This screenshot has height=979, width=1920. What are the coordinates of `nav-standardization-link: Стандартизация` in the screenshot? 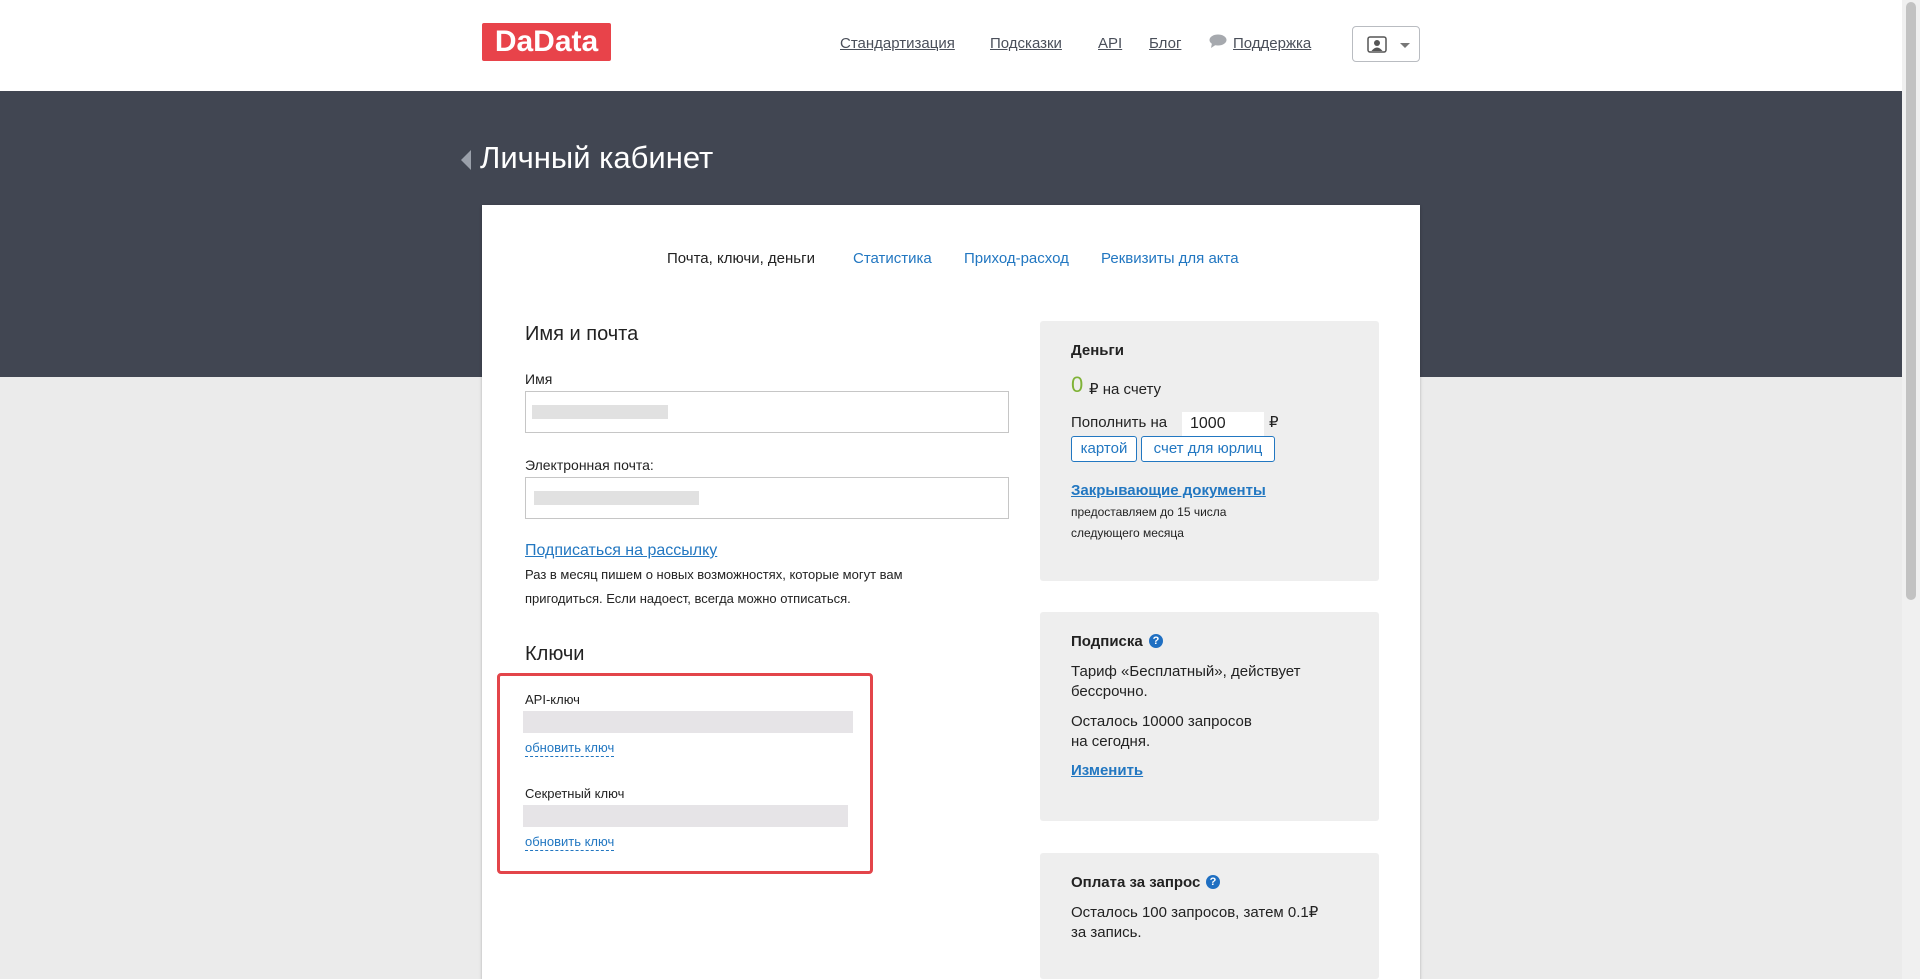 It's located at (897, 43).